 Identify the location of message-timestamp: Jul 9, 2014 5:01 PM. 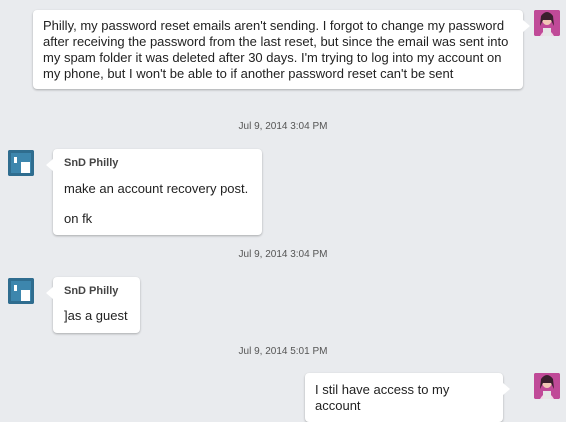
(283, 351).